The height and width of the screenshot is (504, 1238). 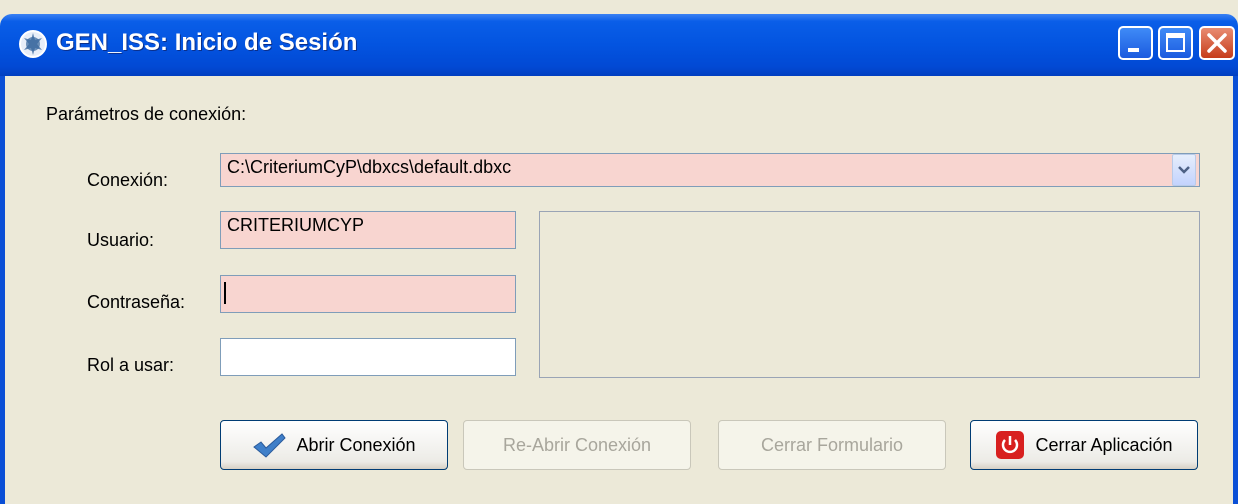 I want to click on minimize-icon, so click(x=1133, y=50).